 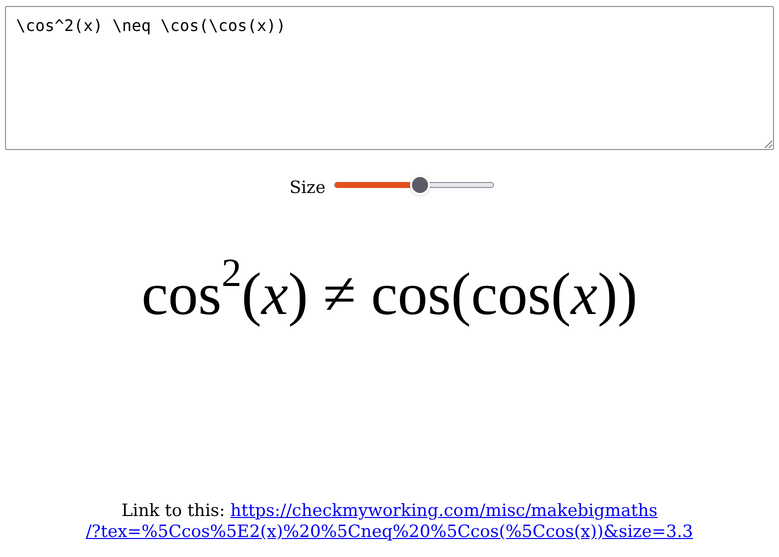 What do you see at coordinates (389, 291) in the screenshot?
I see `math-formula: cos$^{2}$(x) ≠ cos(cos(x))` at bounding box center [389, 291].